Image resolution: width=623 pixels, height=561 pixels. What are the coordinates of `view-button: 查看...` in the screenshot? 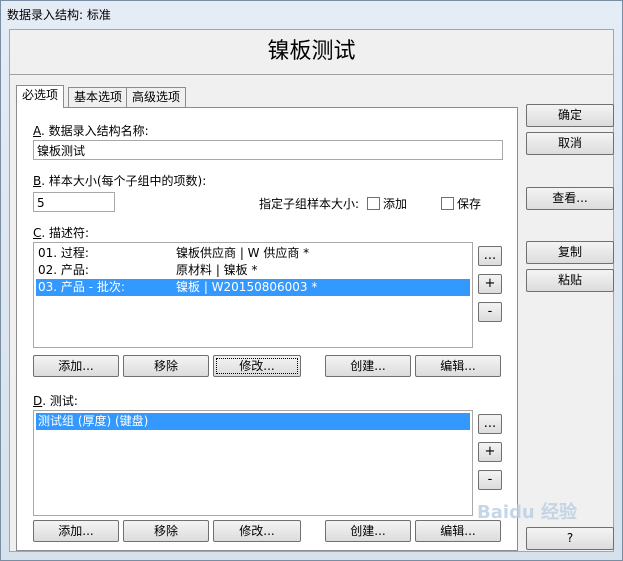 It's located at (570, 198).